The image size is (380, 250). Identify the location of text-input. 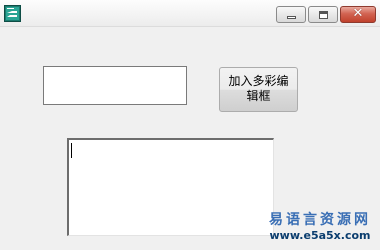
(115, 85).